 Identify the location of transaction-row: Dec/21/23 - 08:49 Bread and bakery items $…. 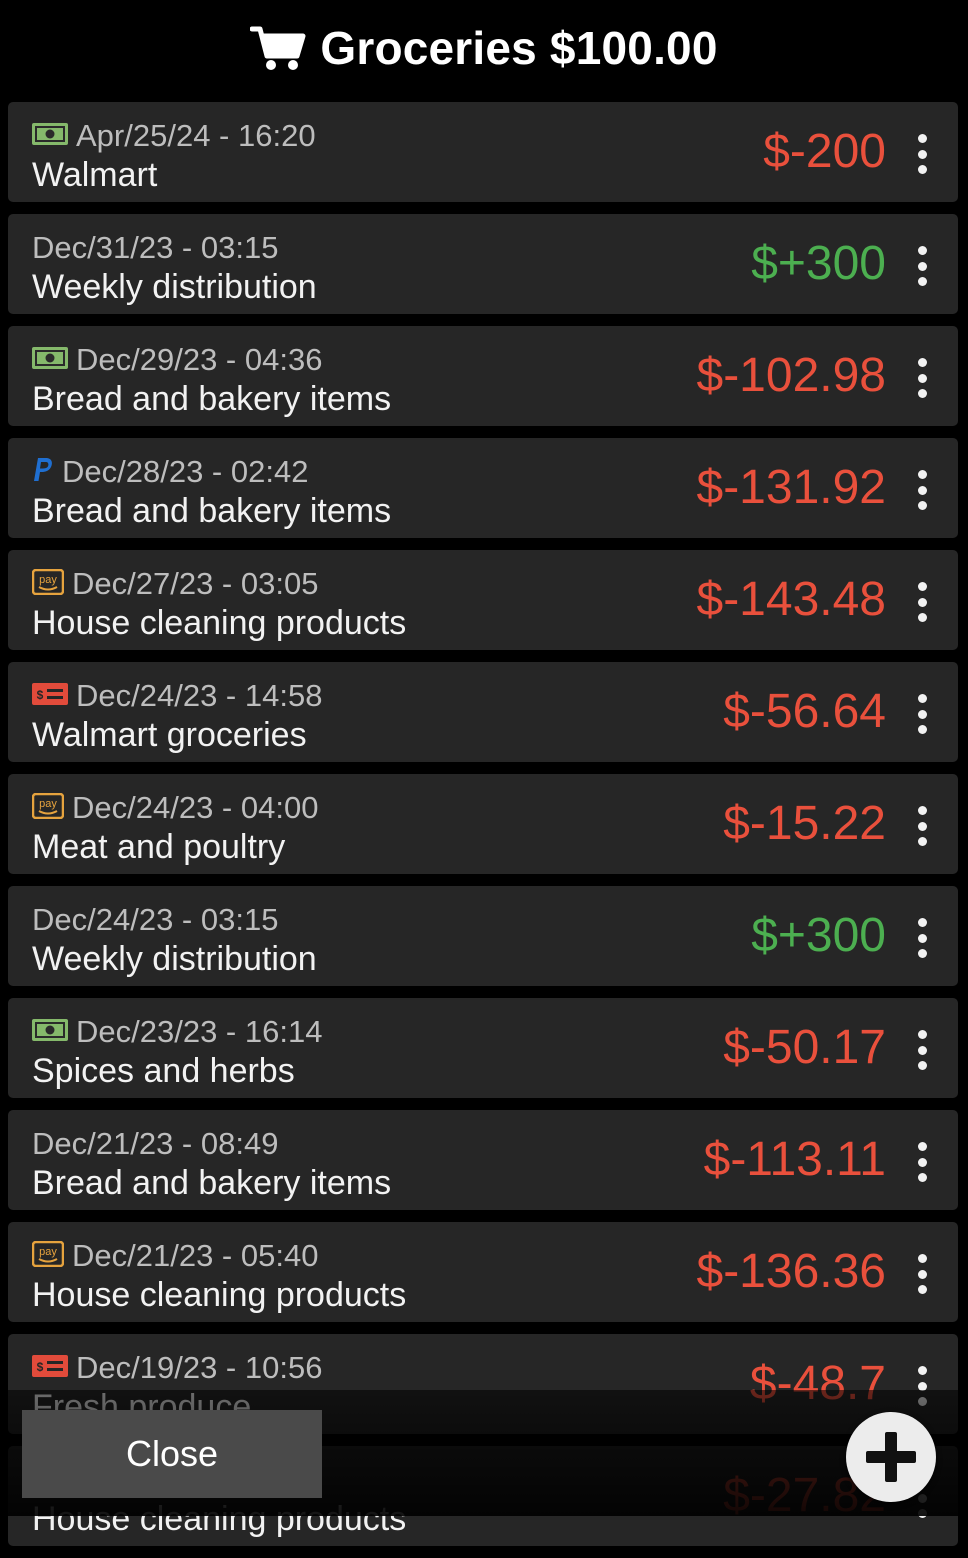
(483, 1160).